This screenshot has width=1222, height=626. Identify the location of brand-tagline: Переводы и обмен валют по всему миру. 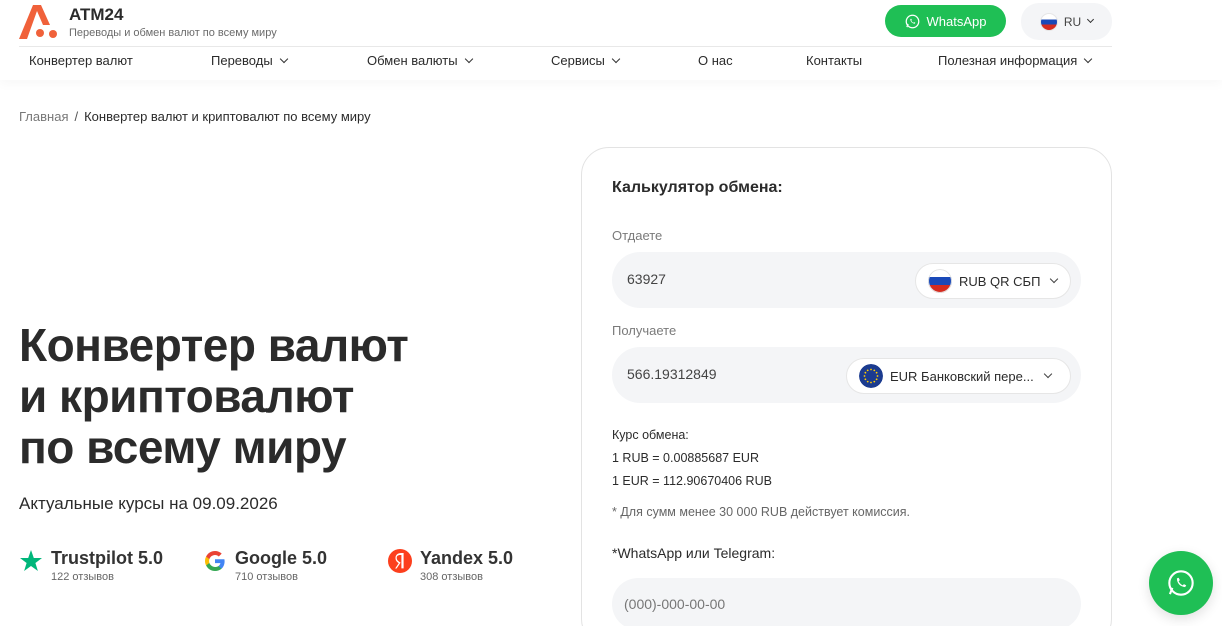
(173, 33).